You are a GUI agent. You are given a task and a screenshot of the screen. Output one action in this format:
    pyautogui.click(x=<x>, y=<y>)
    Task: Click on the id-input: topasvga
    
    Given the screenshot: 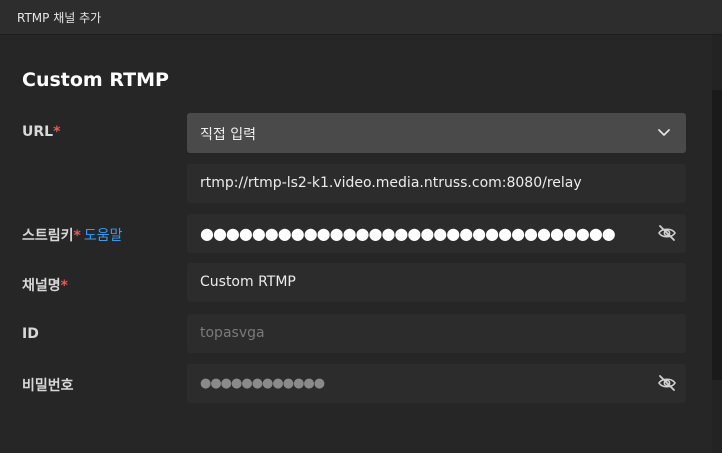 What is the action you would take?
    pyautogui.click(x=436, y=333)
    